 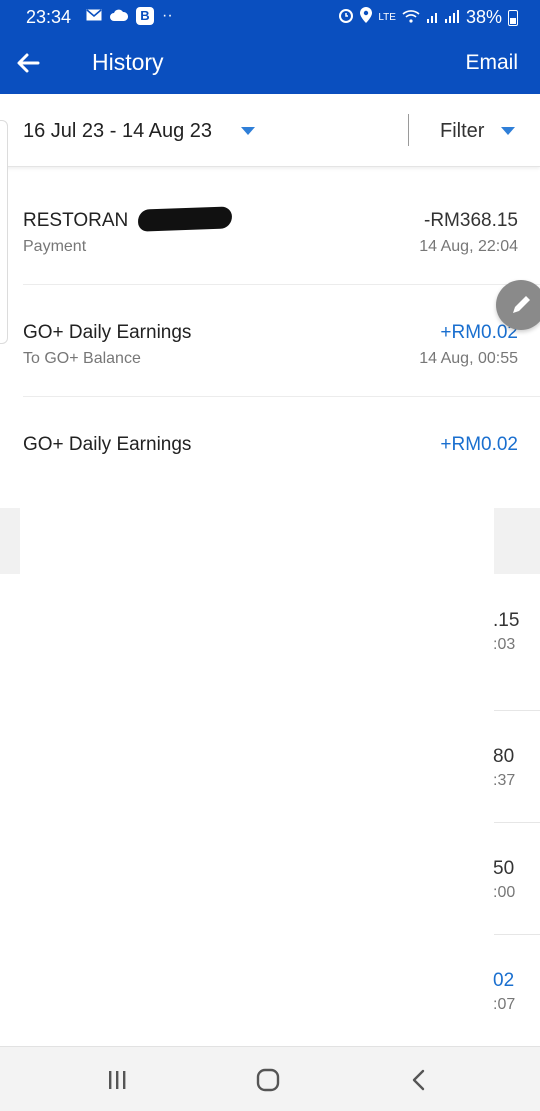 I want to click on date-range-selector: 16 Jul 23 - 14 Aug 23, so click(x=117, y=131).